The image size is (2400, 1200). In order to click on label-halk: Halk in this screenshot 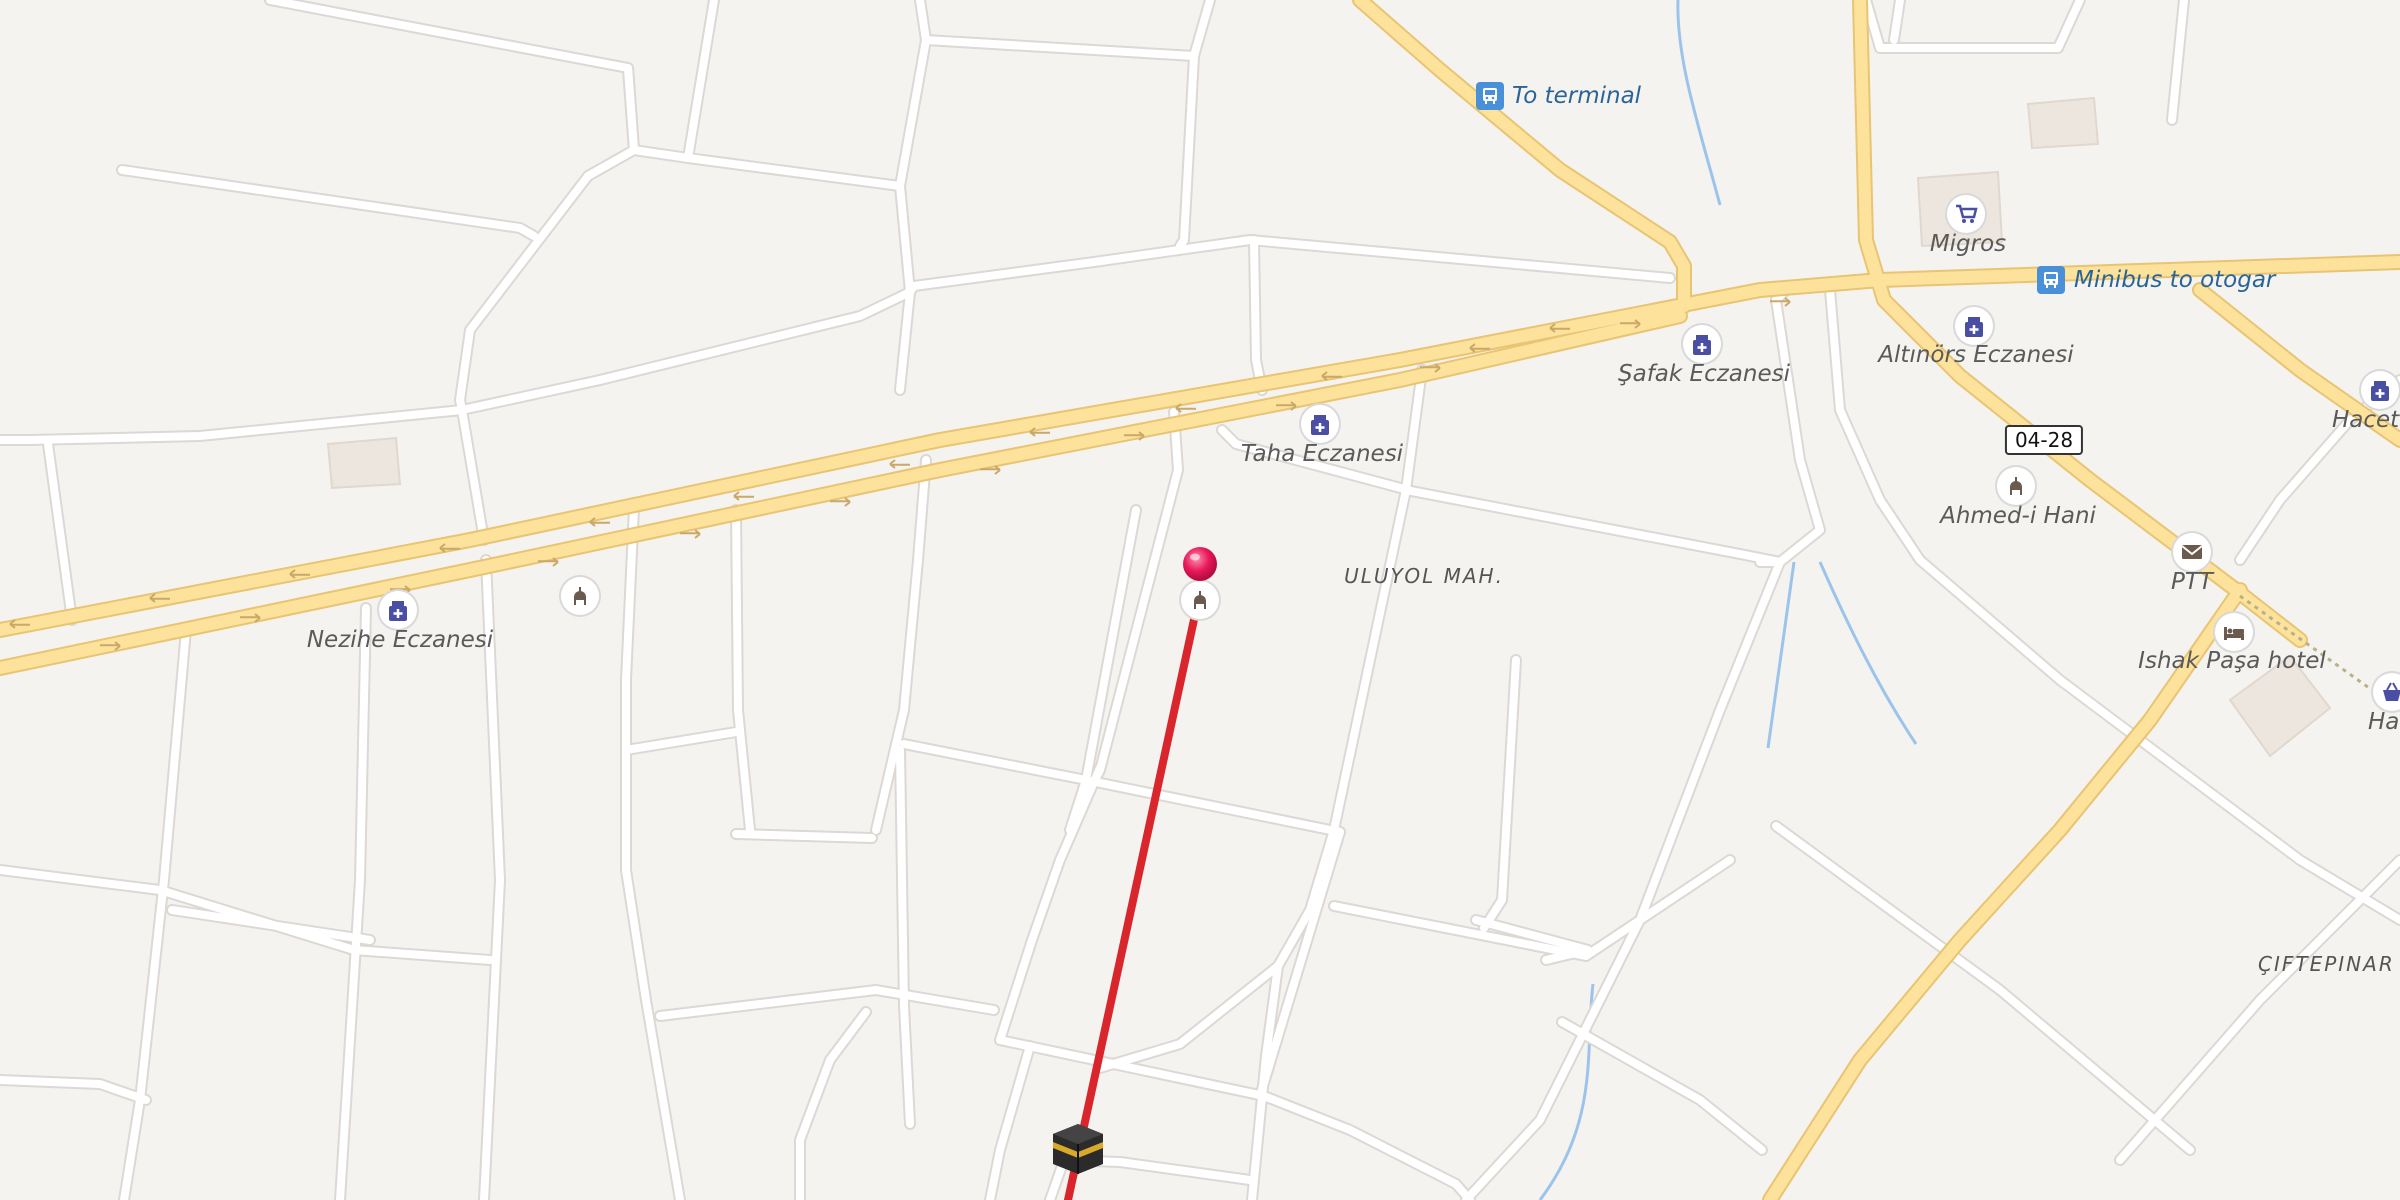, I will do `click(2384, 722)`.